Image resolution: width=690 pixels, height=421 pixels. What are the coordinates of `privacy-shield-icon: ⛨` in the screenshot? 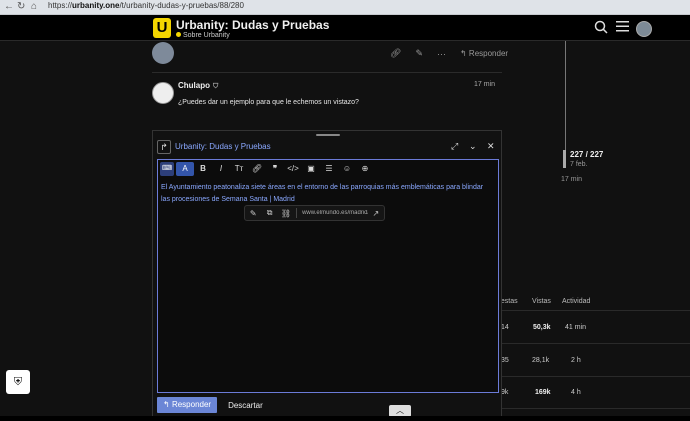 It's located at (18, 382).